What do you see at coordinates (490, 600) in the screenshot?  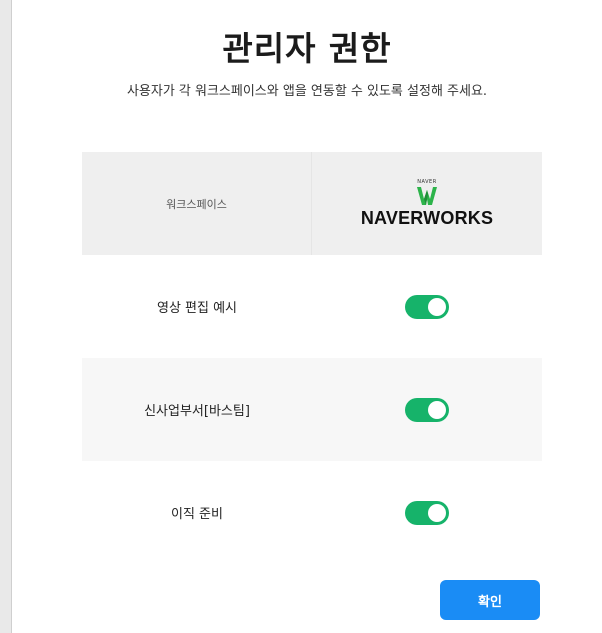 I see `confirm-button: 확인` at bounding box center [490, 600].